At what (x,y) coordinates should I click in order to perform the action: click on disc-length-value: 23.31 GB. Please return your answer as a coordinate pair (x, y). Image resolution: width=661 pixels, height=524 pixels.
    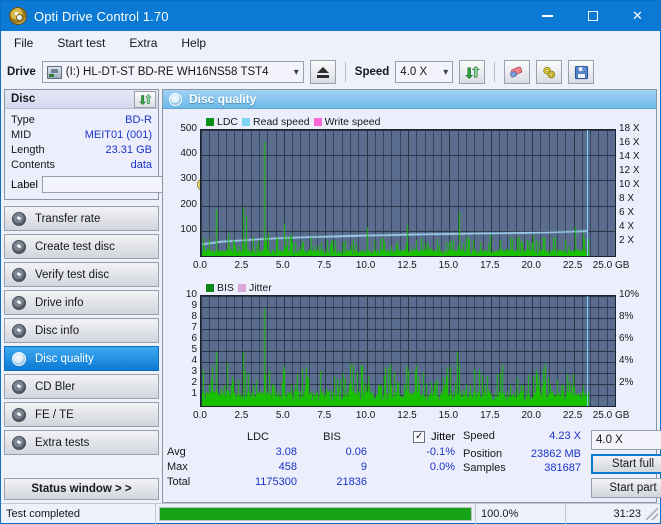
    Looking at the image, I should click on (128, 149).